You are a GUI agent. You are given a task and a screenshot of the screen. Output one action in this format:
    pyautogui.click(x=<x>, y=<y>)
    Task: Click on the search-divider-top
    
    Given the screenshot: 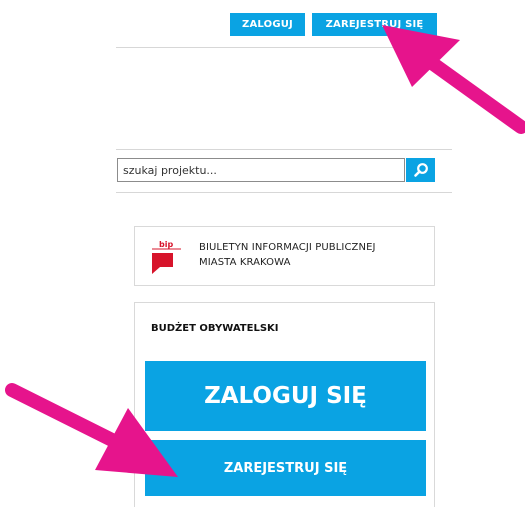 What is the action you would take?
    pyautogui.click(x=284, y=149)
    